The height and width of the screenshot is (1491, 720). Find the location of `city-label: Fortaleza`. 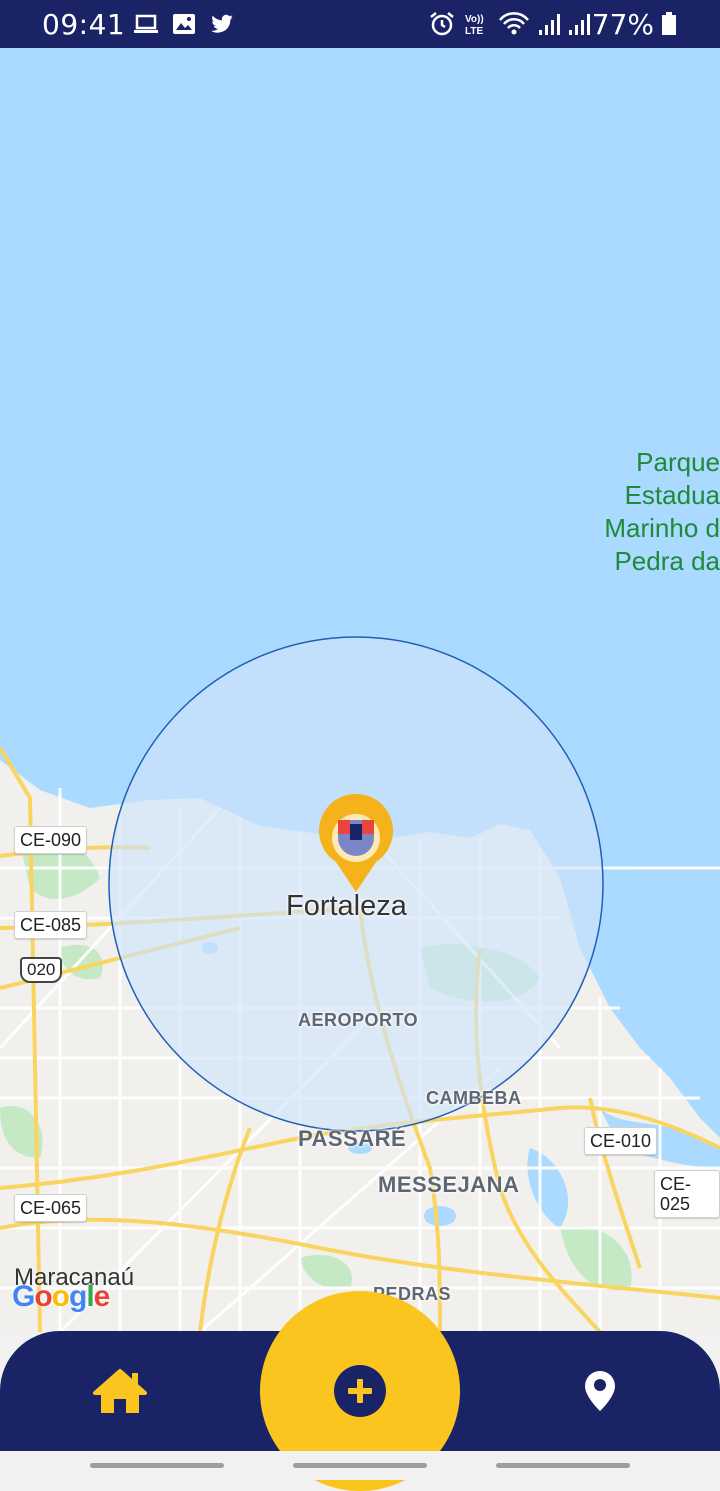

city-label: Fortaleza is located at coordinates (346, 906).